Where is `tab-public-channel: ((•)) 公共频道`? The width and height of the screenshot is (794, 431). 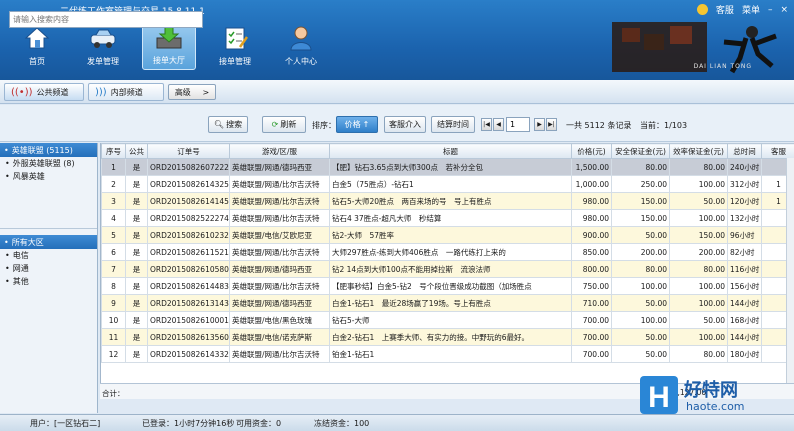 tab-public-channel: ((•)) 公共频道 is located at coordinates (44, 92).